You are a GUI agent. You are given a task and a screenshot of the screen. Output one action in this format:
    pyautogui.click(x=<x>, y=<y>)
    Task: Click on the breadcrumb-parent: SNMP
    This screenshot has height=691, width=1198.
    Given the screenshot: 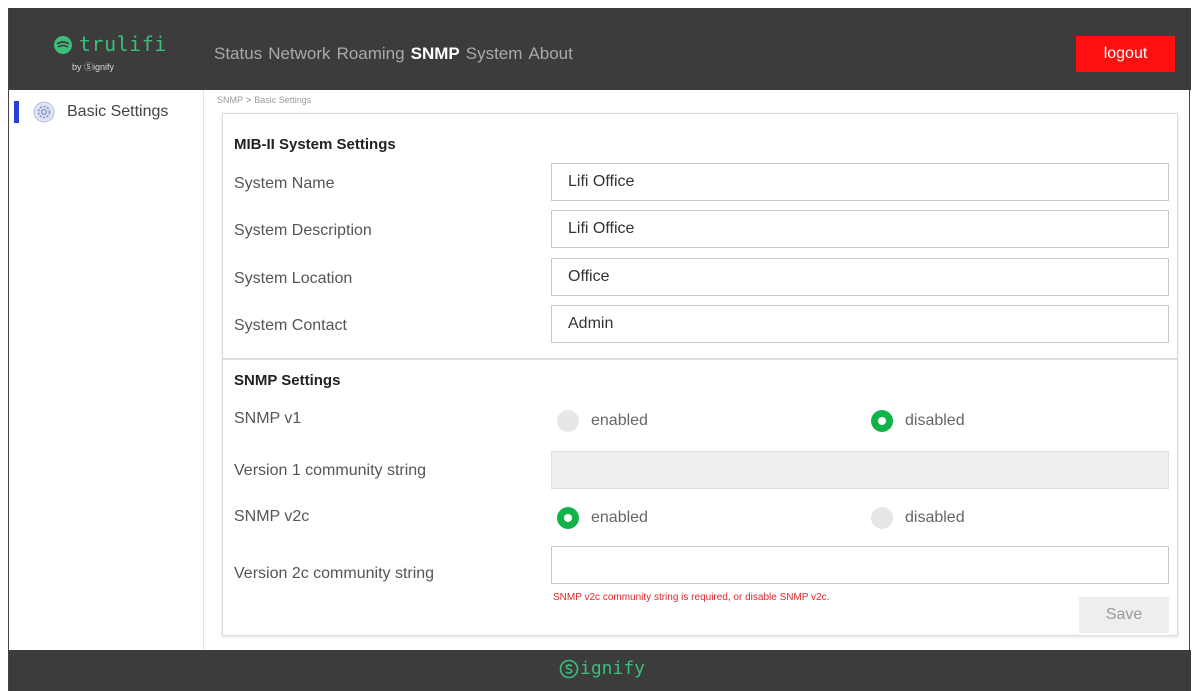 What is the action you would take?
    pyautogui.click(x=230, y=100)
    